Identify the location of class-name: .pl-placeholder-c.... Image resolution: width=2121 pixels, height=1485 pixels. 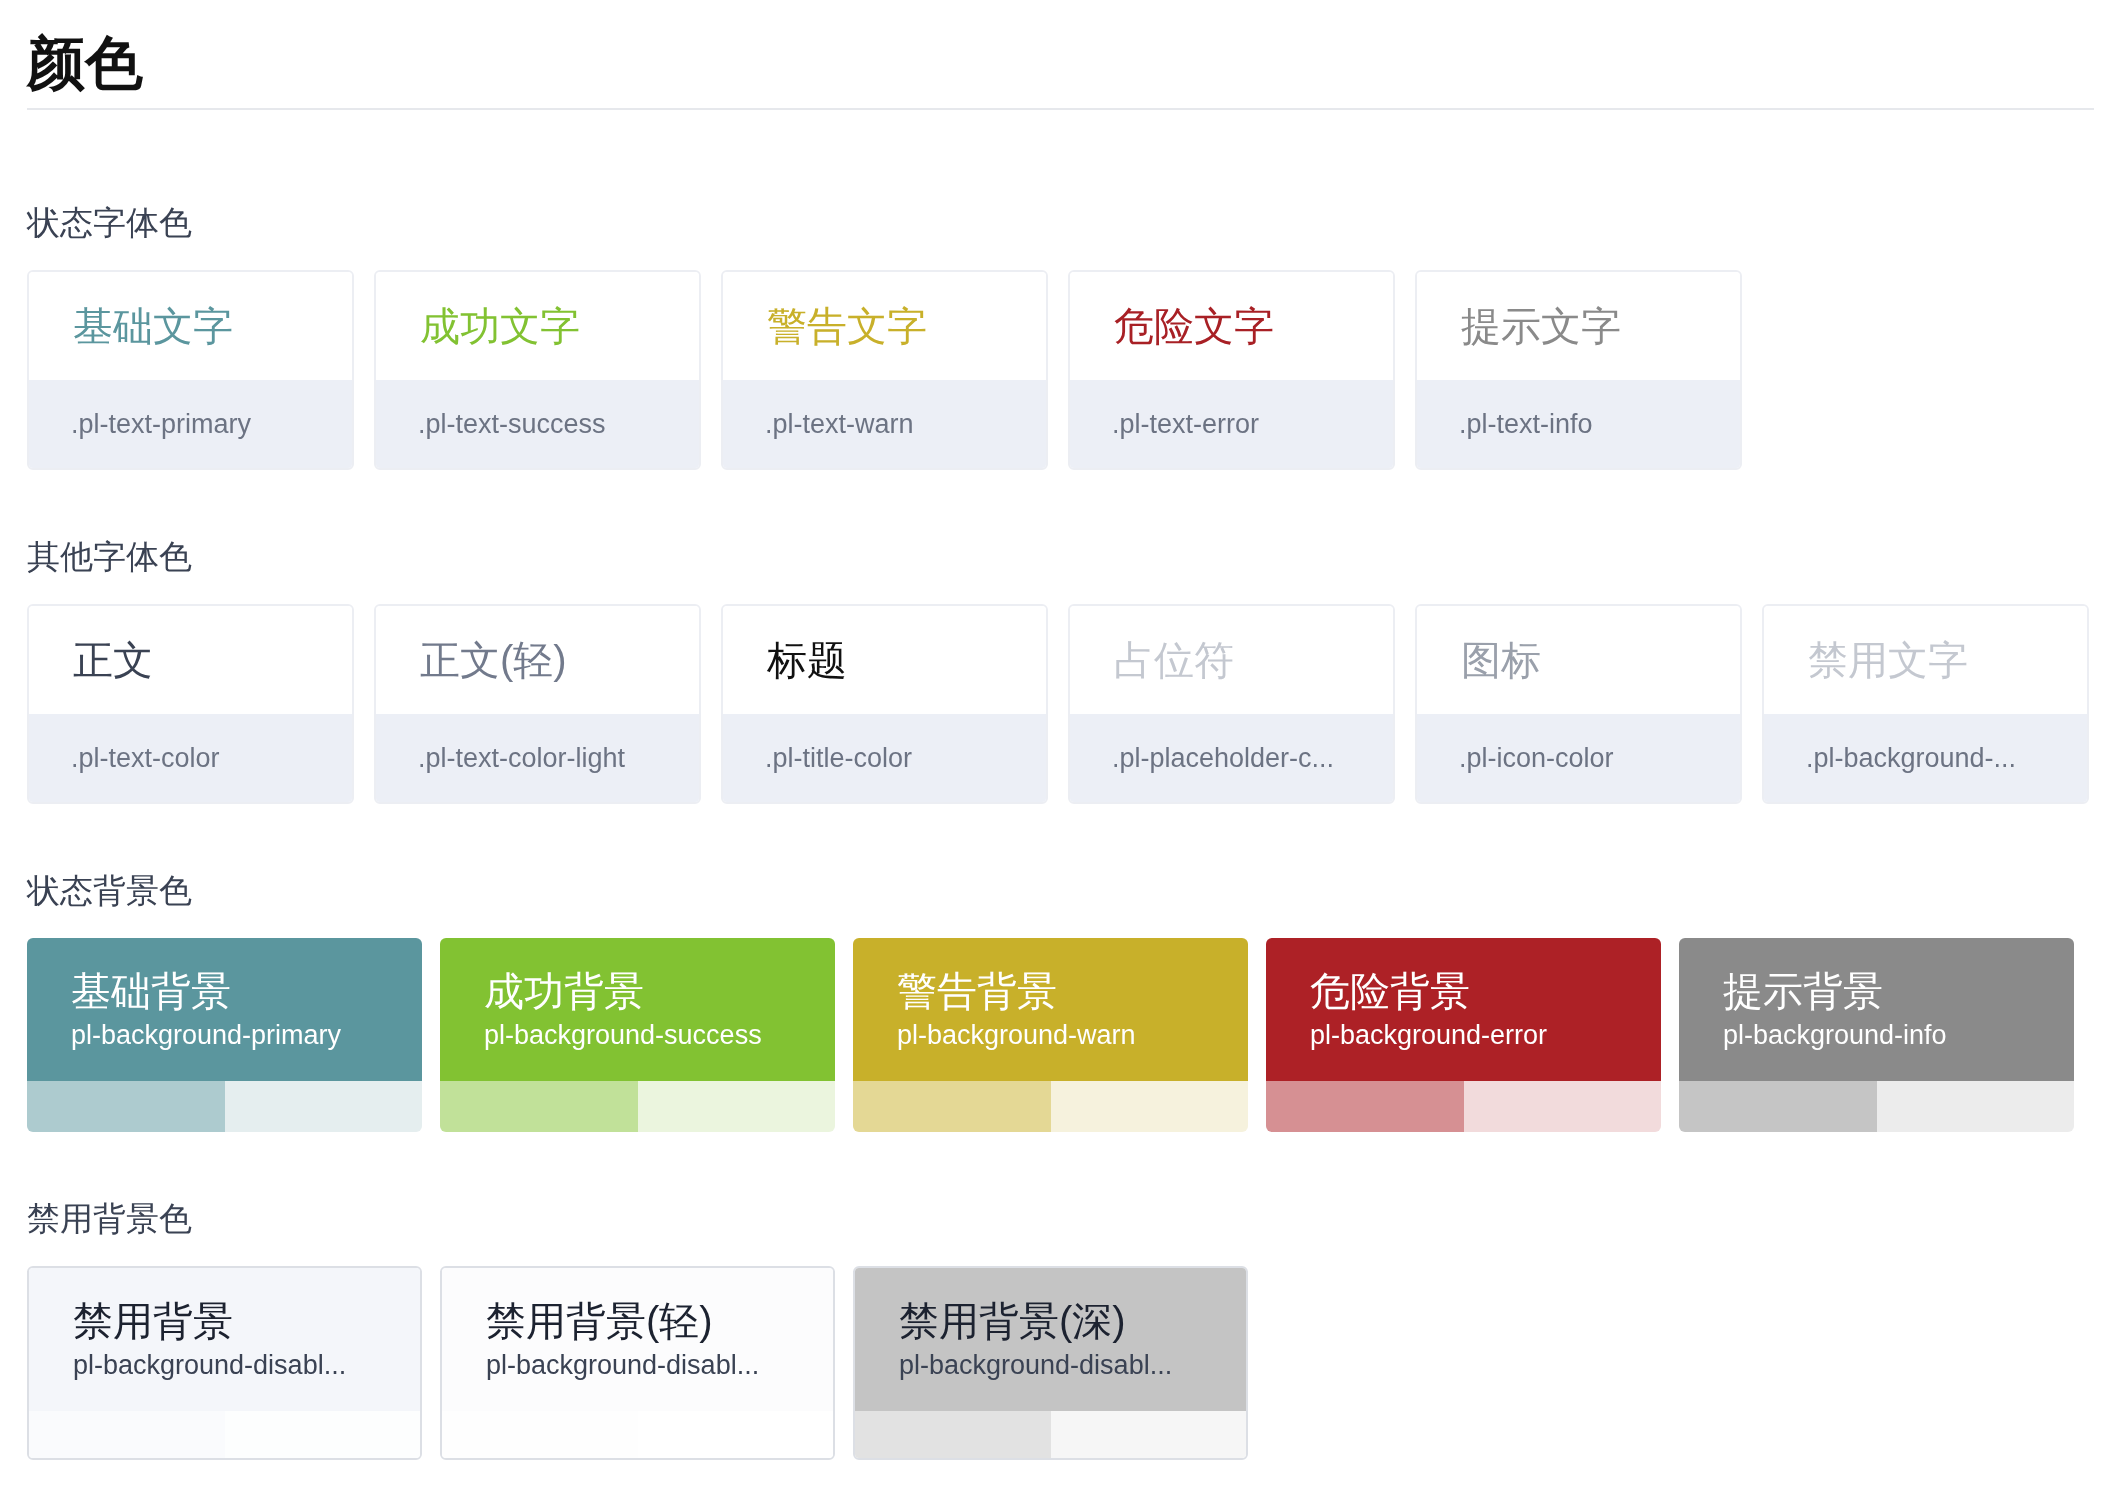
(1223, 758).